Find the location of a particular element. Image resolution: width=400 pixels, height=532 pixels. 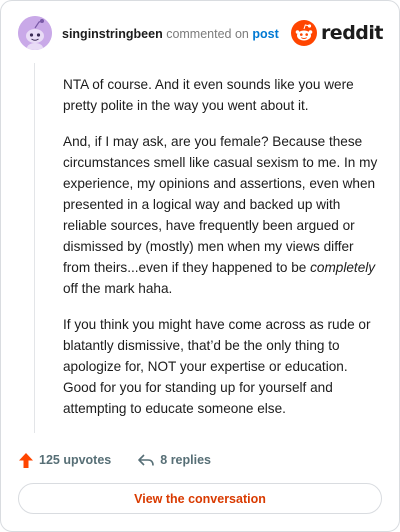

reply-count: 8 replies is located at coordinates (185, 460).